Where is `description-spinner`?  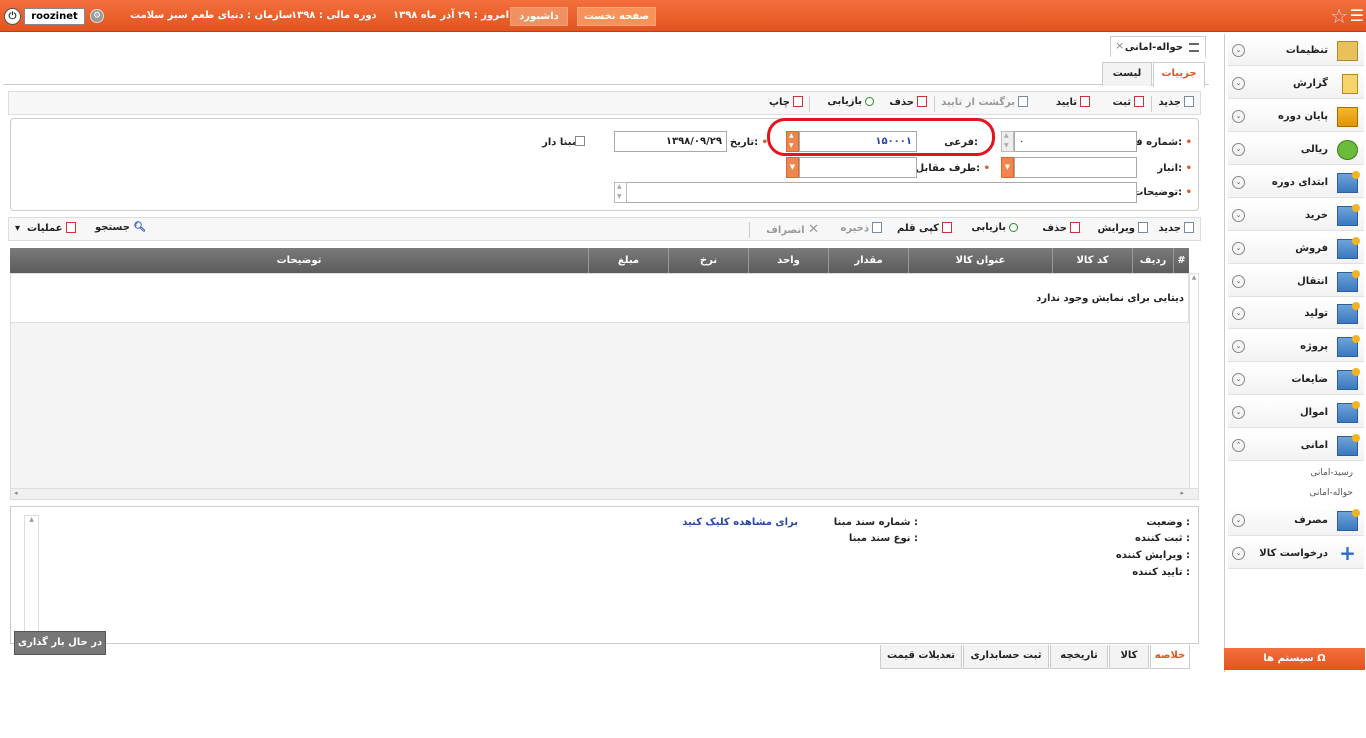 description-spinner is located at coordinates (620, 192).